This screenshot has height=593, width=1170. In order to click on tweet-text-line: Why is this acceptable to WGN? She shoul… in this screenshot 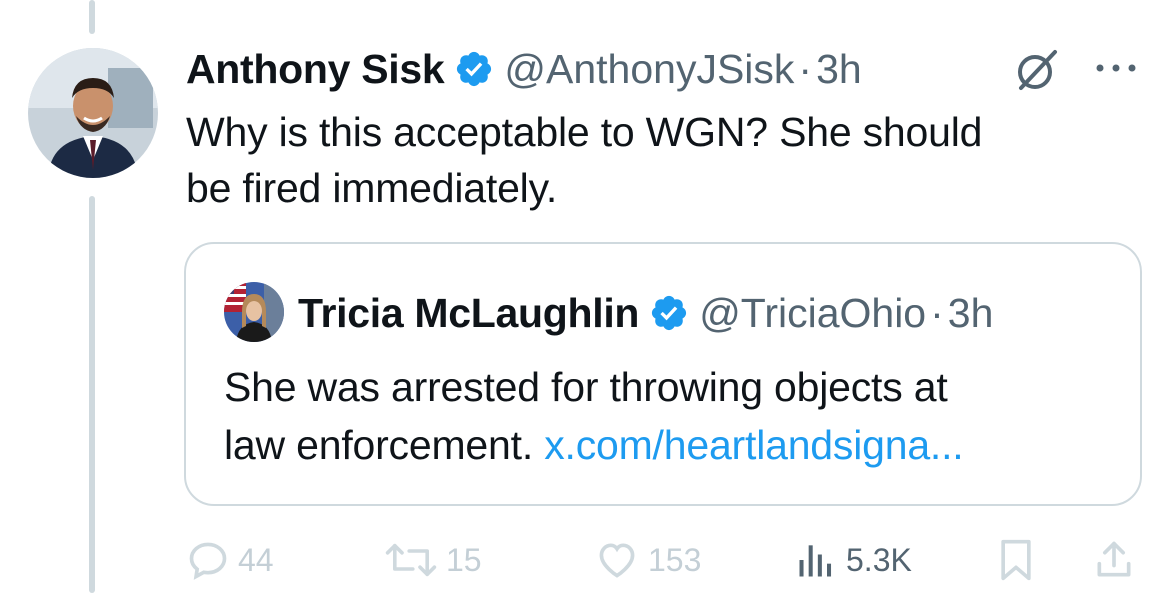, I will do `click(584, 132)`.